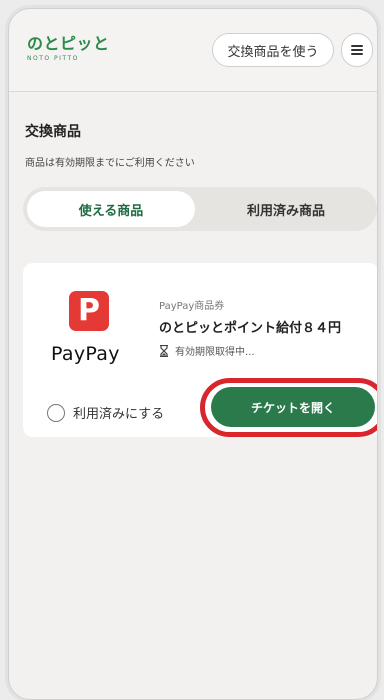 This screenshot has height=700, width=384. Describe the element at coordinates (293, 407) in the screenshot. I see `open-ticket-button: チケットを開く` at that location.